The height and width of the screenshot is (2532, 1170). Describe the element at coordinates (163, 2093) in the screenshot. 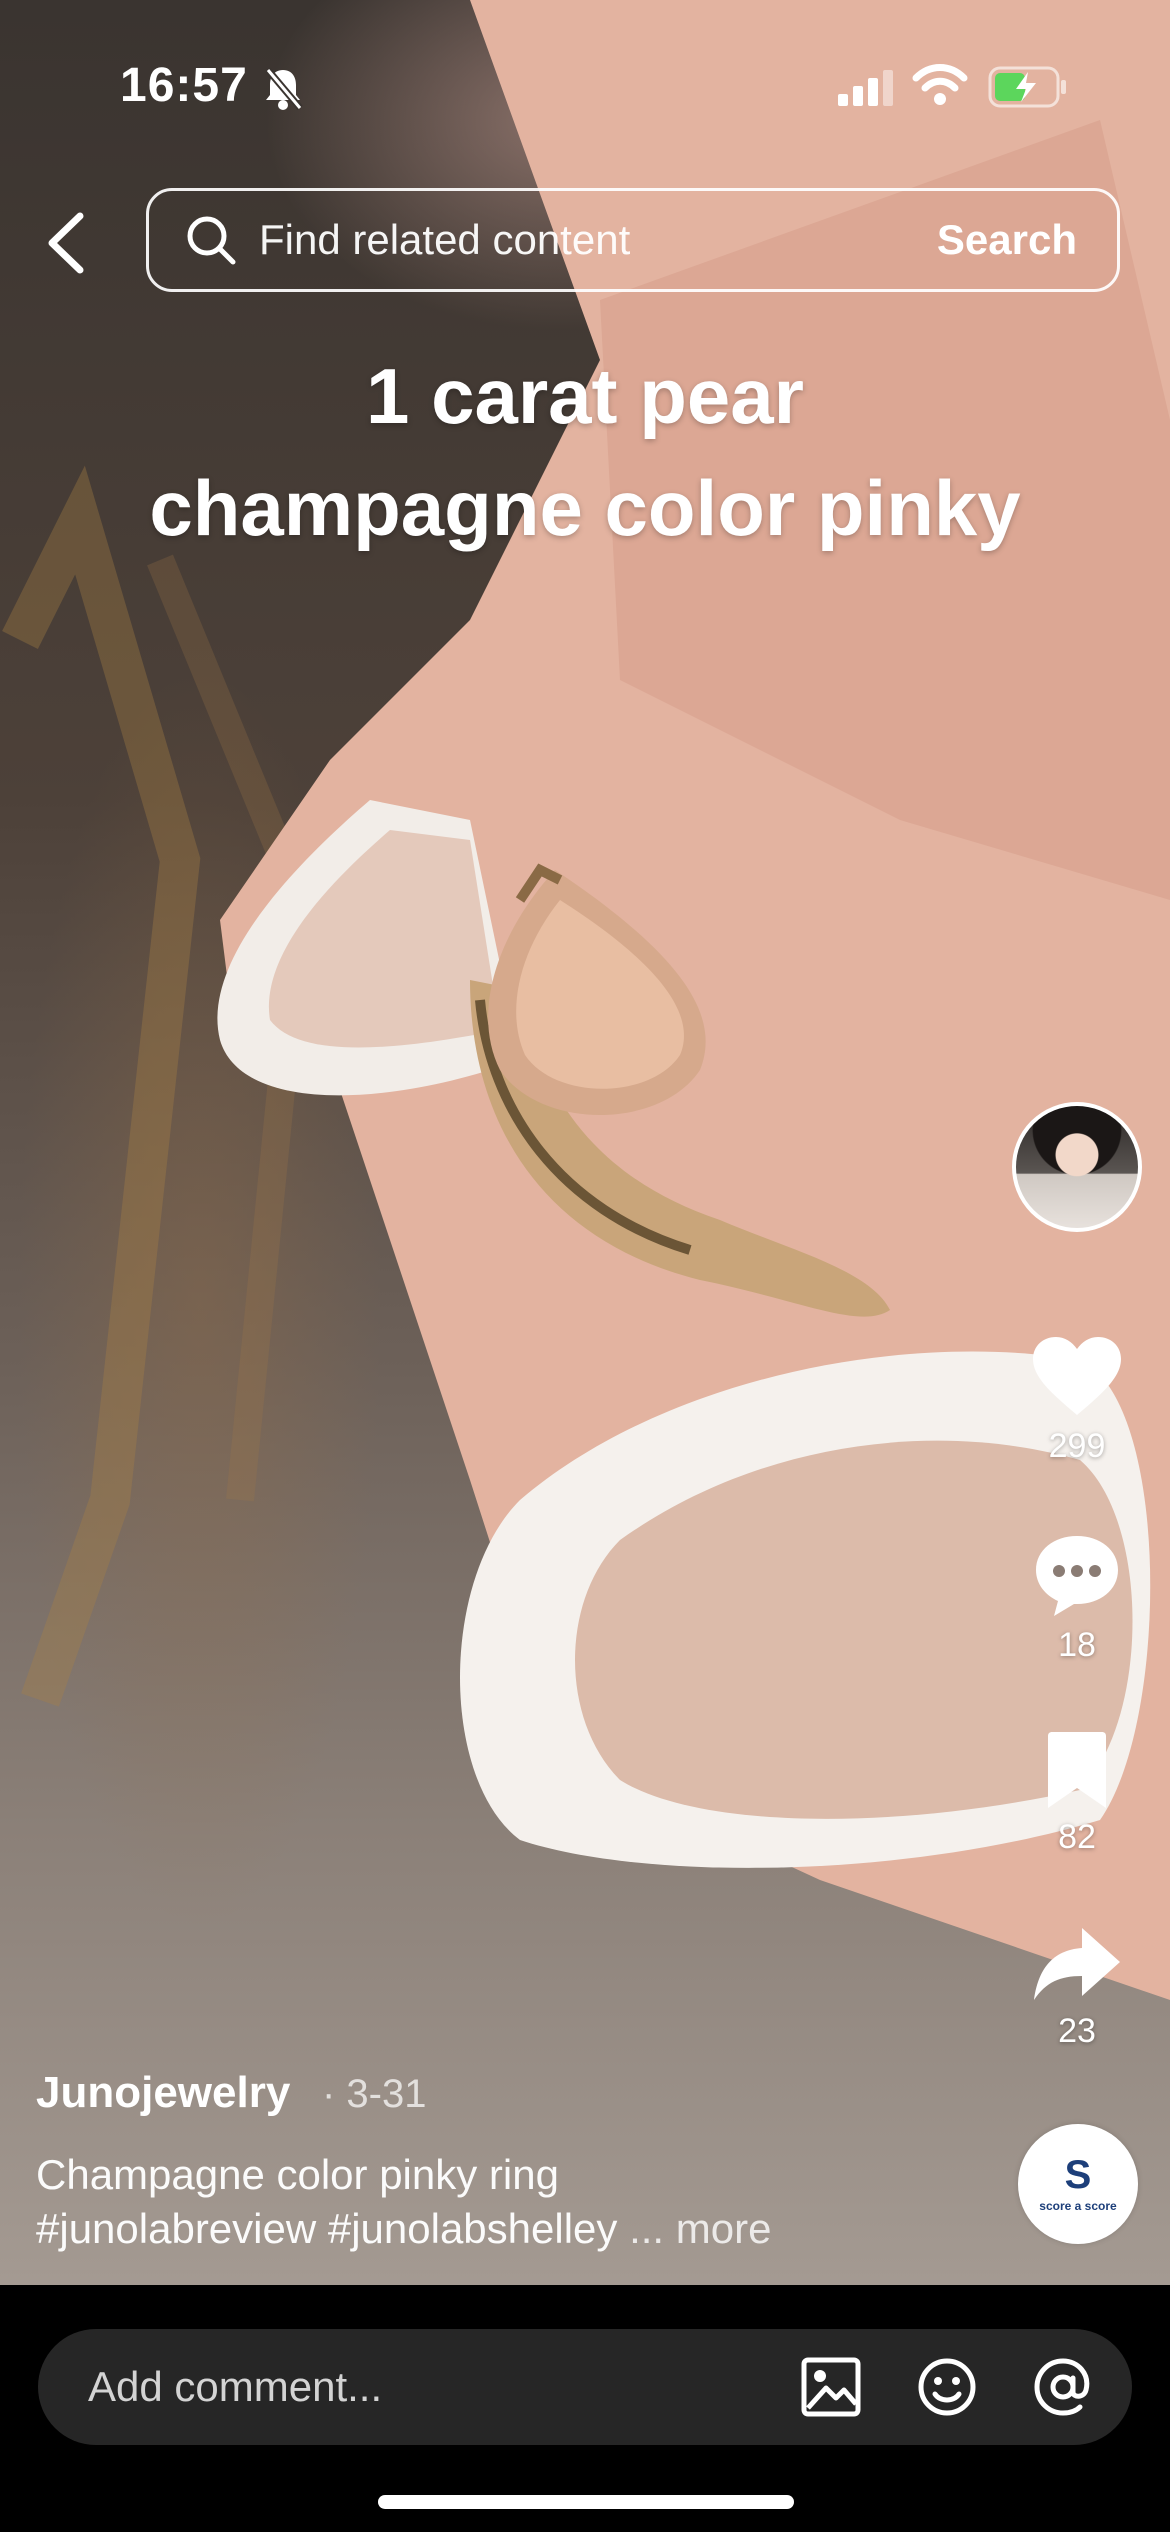

I see `author-name: Junojewelry` at that location.